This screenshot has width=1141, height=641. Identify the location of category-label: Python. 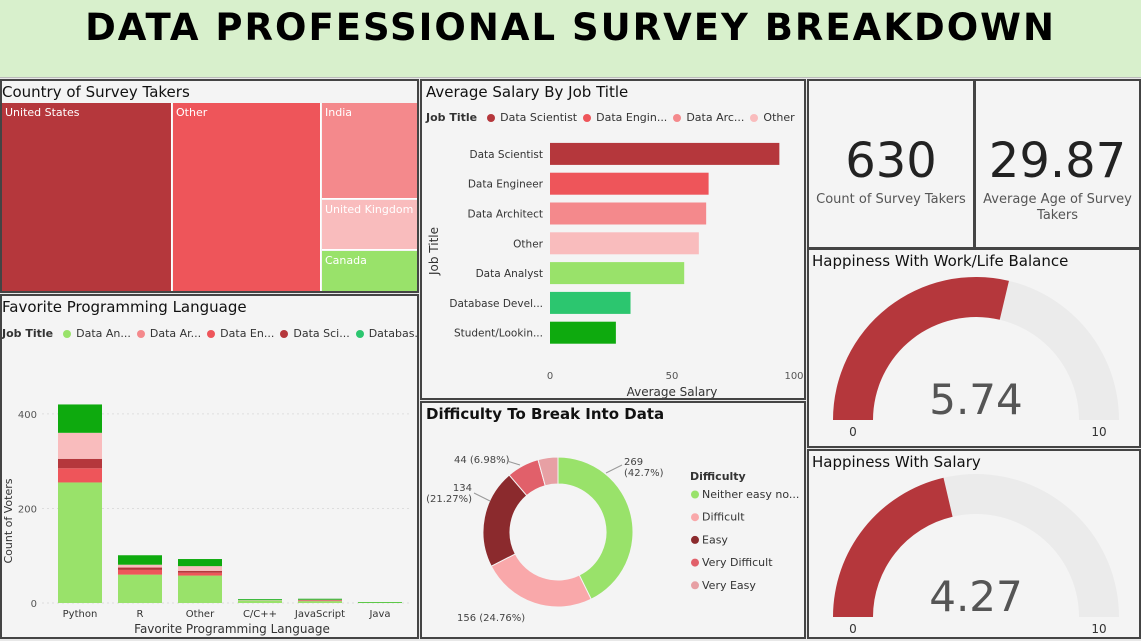
(80, 614).